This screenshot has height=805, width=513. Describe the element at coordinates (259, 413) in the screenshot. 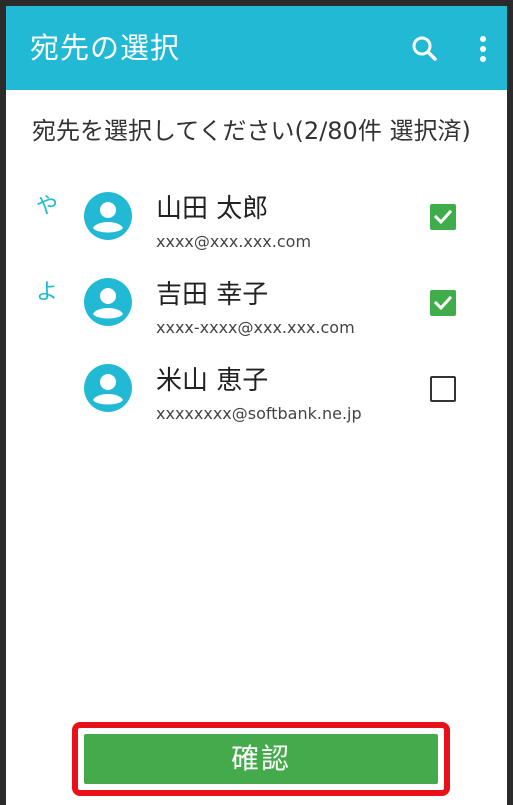

I see `contact-email: xxxxxxxx@softbank.ne.jp` at that location.